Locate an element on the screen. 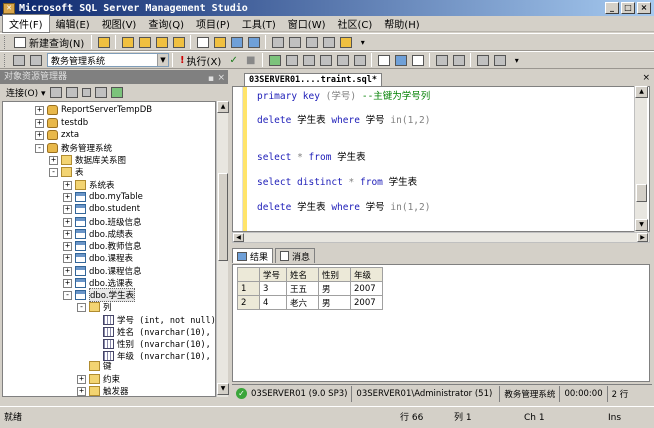 The height and width of the screenshot is (428, 654). results-file-button is located at coordinates (417, 60).